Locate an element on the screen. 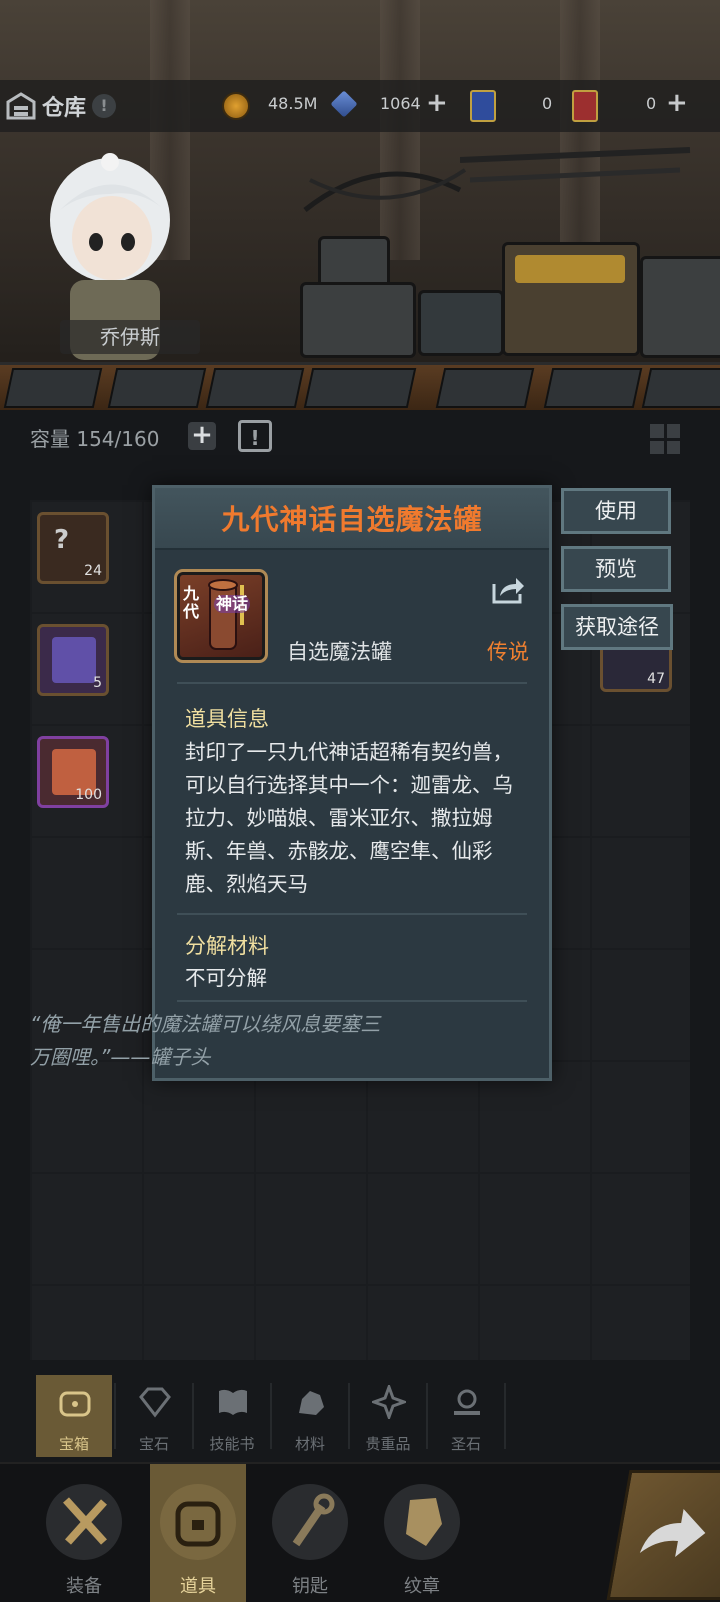 This screenshot has width=720, height=1602. valuable-star-icon is located at coordinates (389, 1402).